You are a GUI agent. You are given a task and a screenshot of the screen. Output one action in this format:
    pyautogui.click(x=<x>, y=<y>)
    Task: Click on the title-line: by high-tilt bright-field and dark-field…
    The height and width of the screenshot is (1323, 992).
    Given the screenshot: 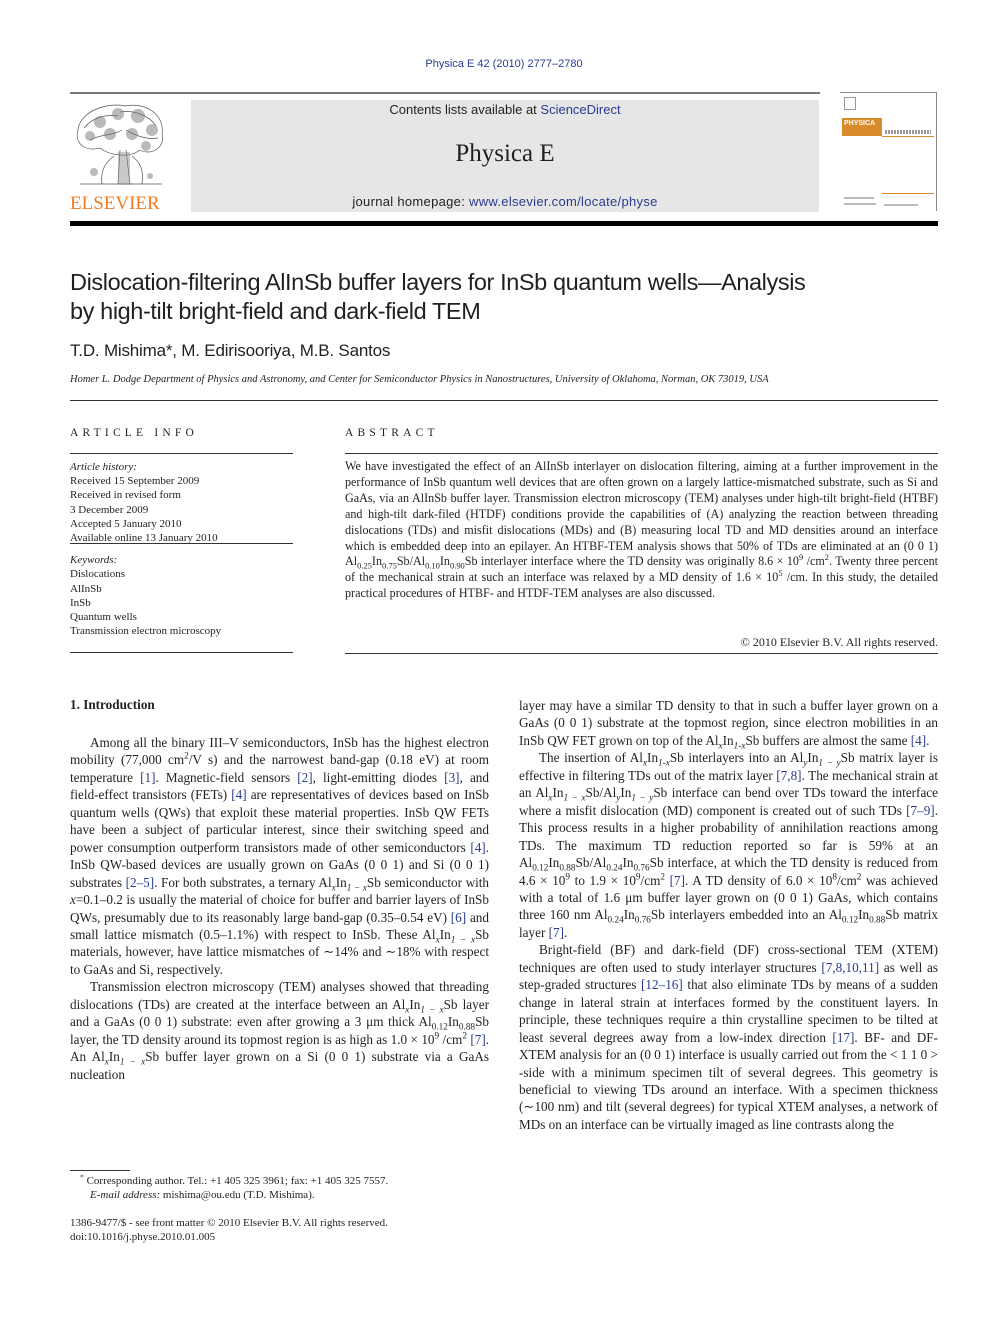 What is the action you would take?
    pyautogui.click(x=275, y=311)
    